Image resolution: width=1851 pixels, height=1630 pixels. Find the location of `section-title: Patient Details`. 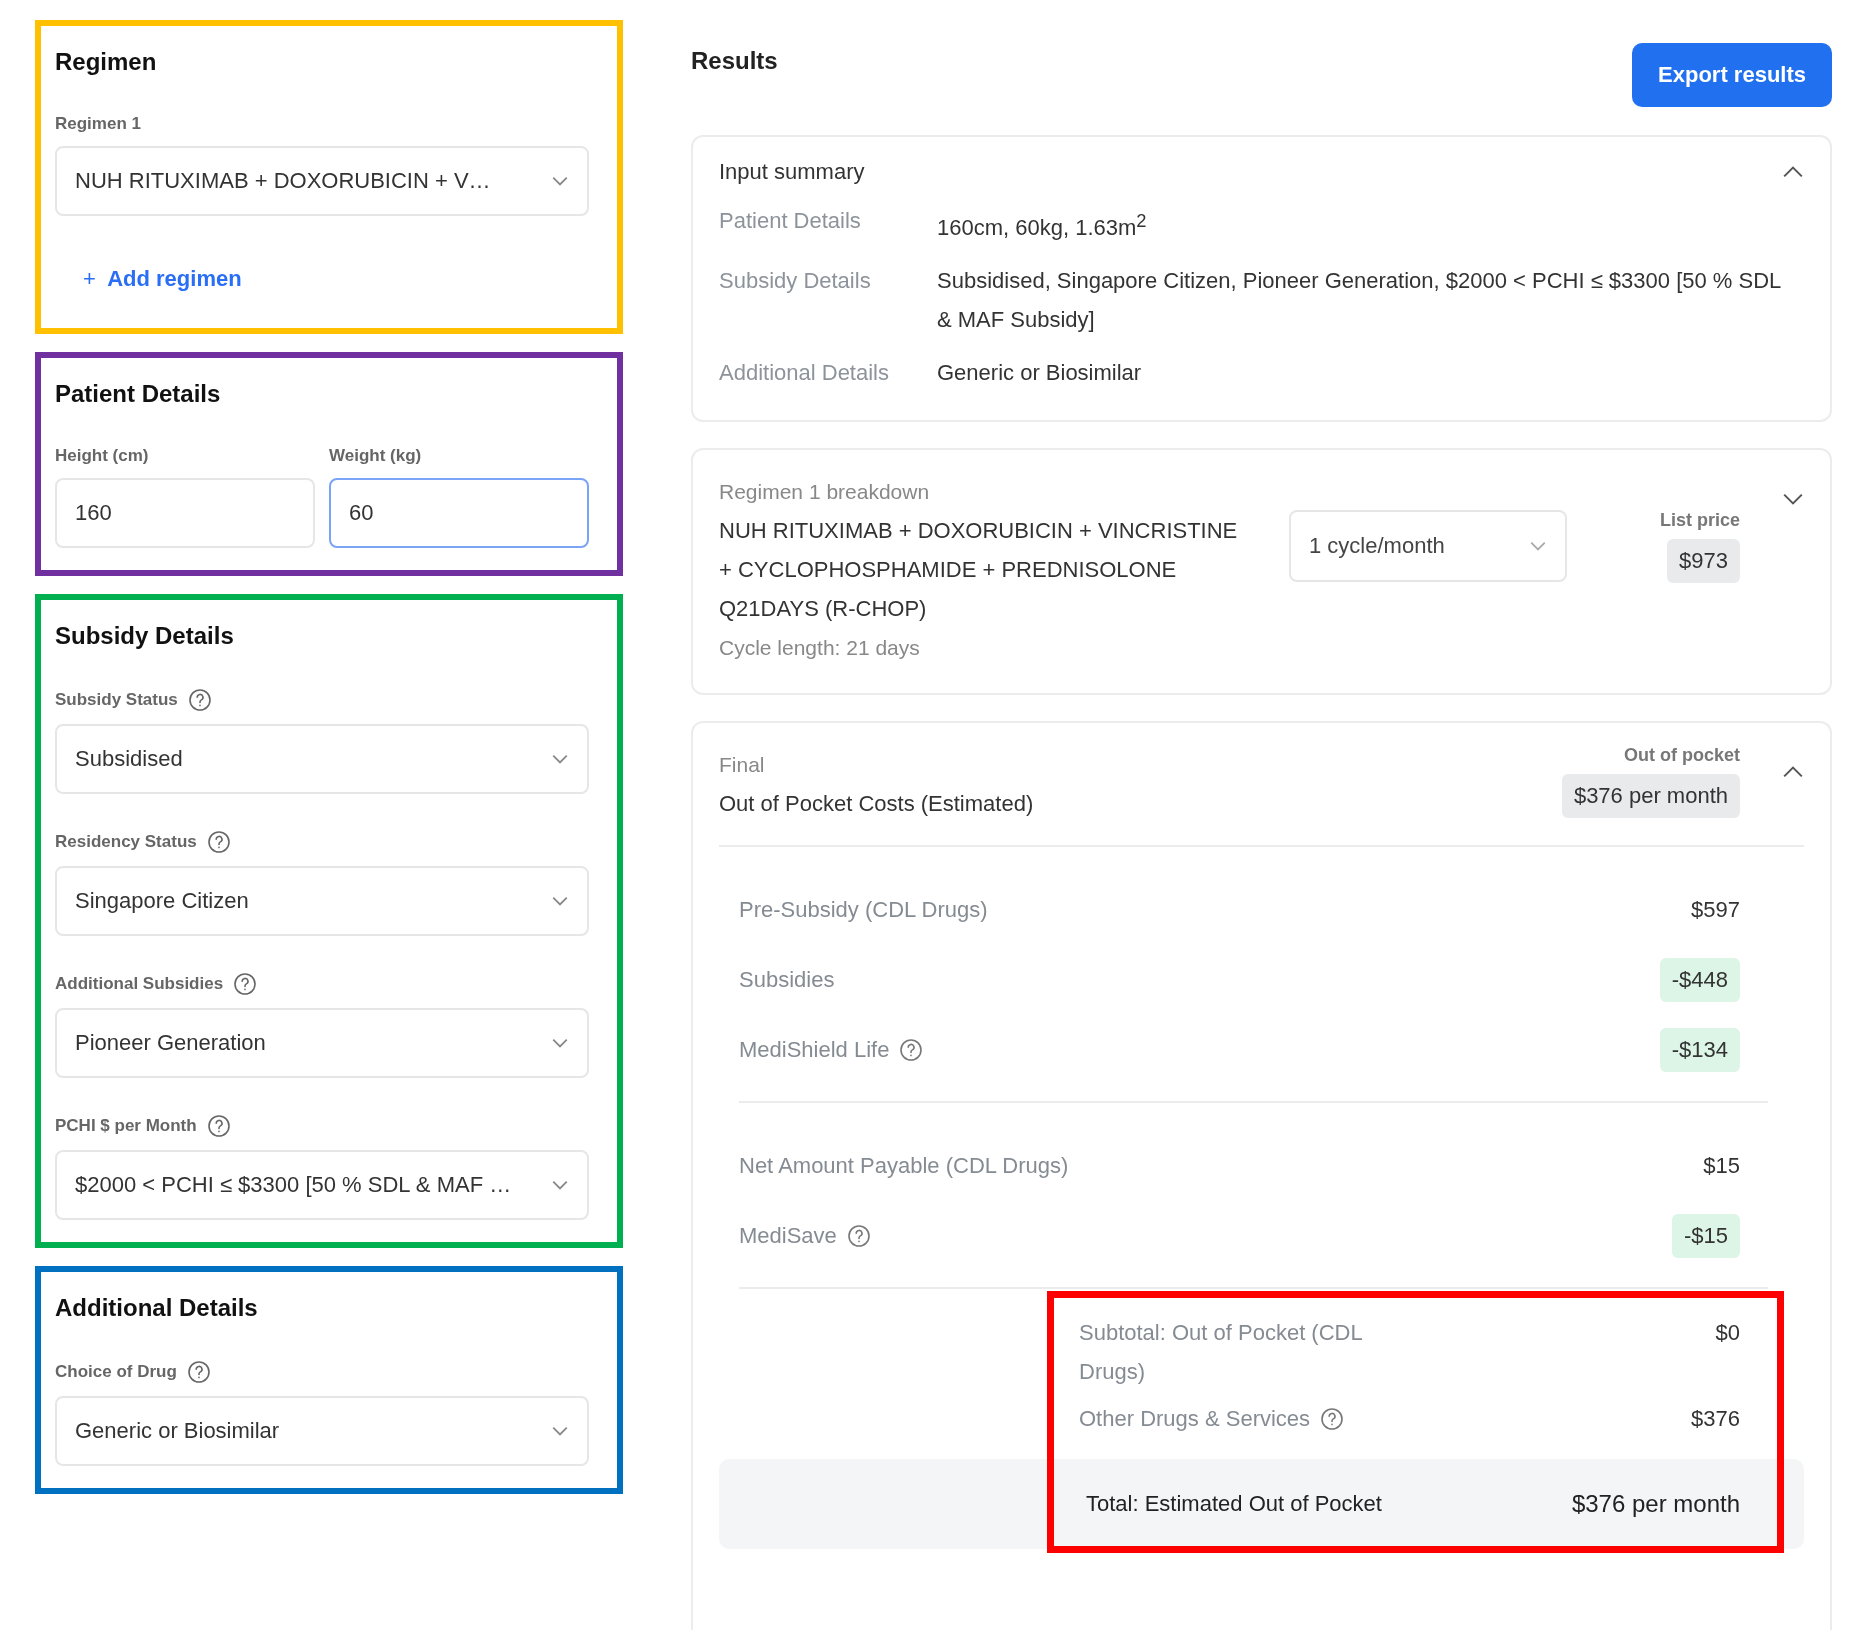

section-title: Patient Details is located at coordinates (138, 394).